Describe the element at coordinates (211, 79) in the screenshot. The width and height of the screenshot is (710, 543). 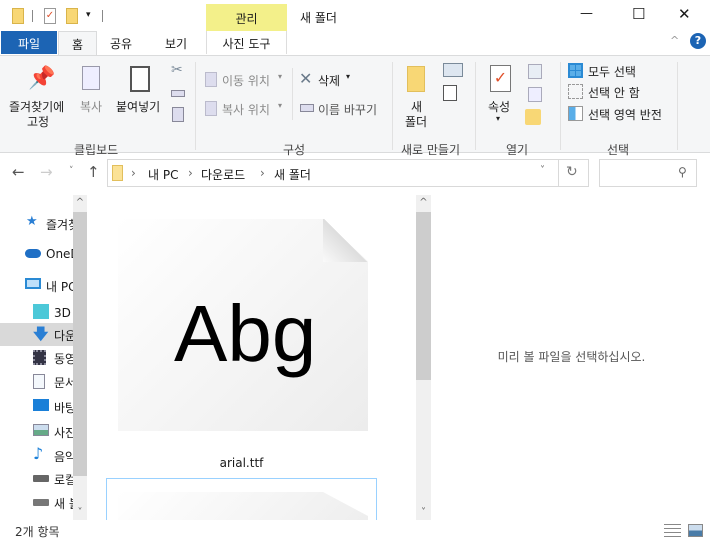
I see `move-icon` at that location.